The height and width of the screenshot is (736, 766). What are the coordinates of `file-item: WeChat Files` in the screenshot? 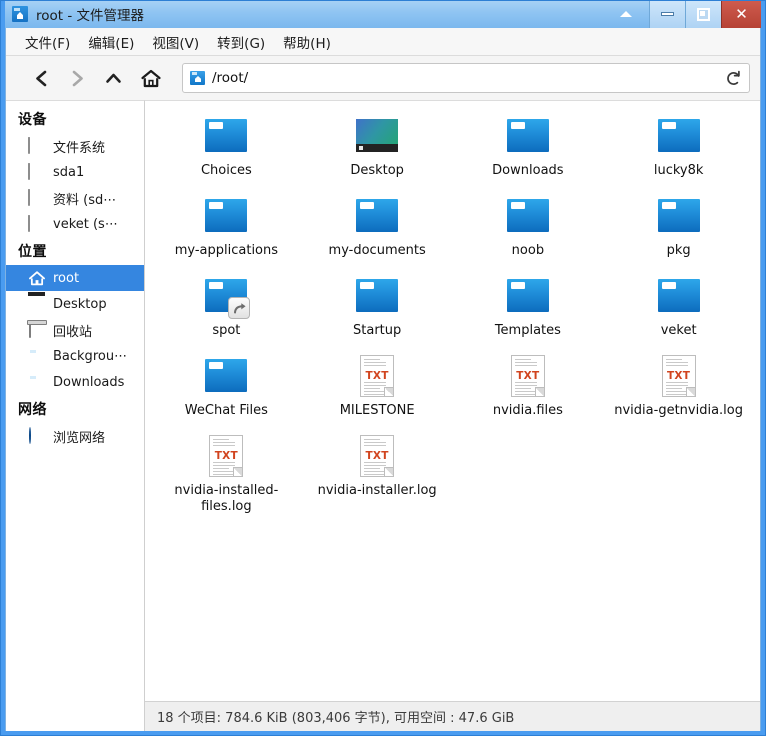 It's located at (226, 385).